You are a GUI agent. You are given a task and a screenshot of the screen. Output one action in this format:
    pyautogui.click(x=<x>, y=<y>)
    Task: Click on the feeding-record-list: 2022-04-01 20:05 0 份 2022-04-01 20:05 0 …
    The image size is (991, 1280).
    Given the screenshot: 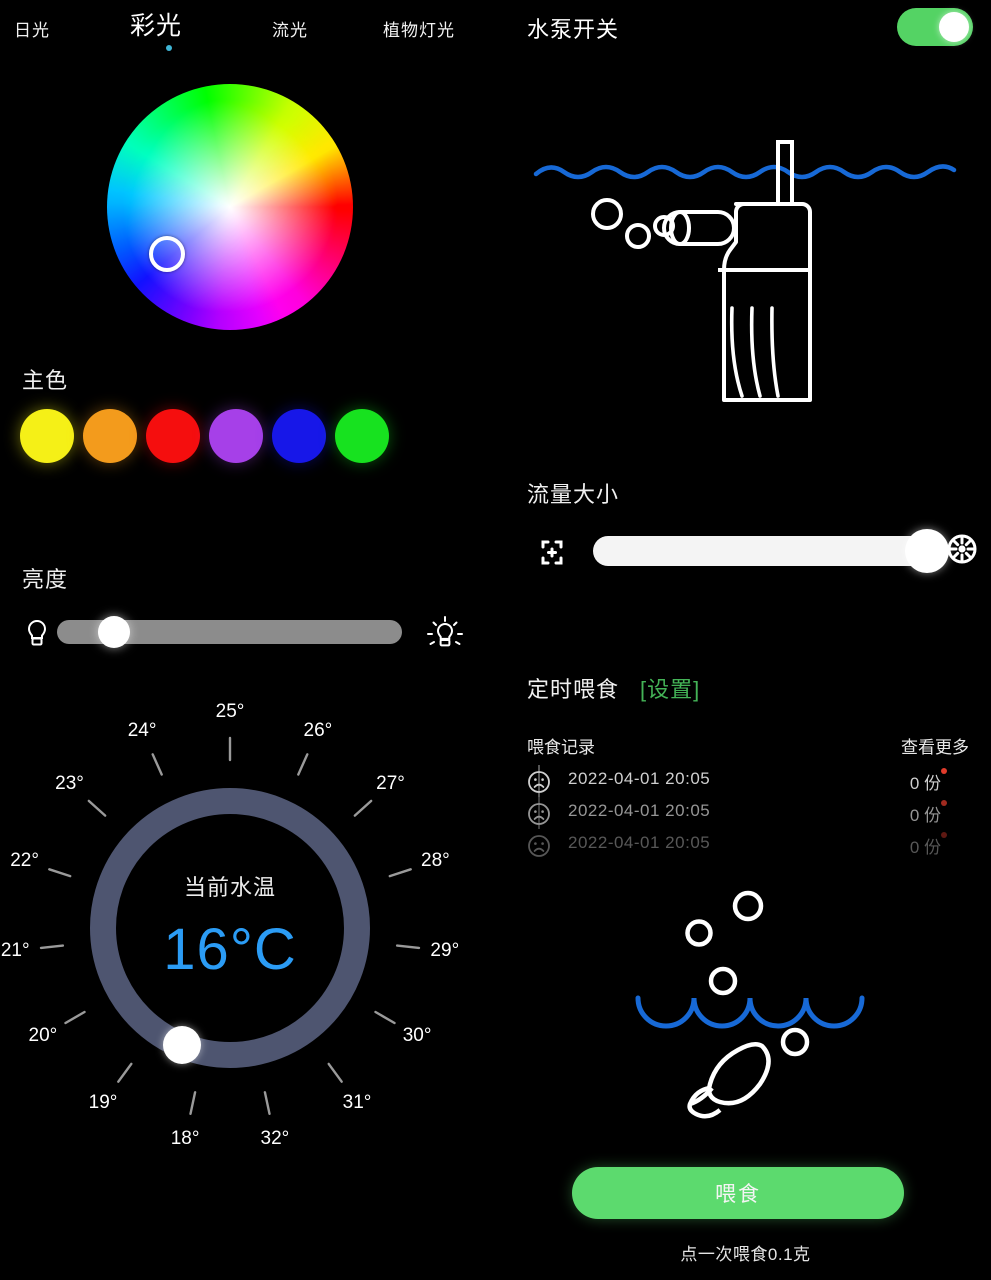 What is the action you would take?
    pyautogui.click(x=746, y=813)
    